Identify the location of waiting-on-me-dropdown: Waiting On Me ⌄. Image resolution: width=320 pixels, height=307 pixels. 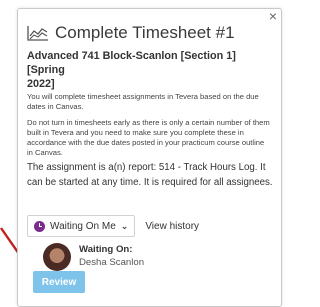
(81, 226).